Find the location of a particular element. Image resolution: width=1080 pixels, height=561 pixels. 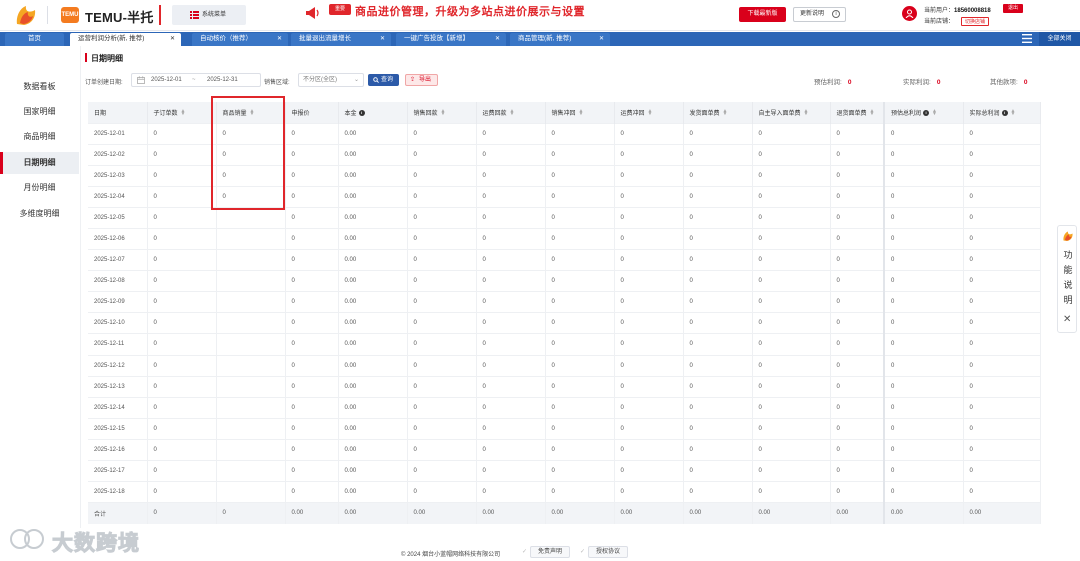

column-header-label: 本金 is located at coordinates (350, 113).